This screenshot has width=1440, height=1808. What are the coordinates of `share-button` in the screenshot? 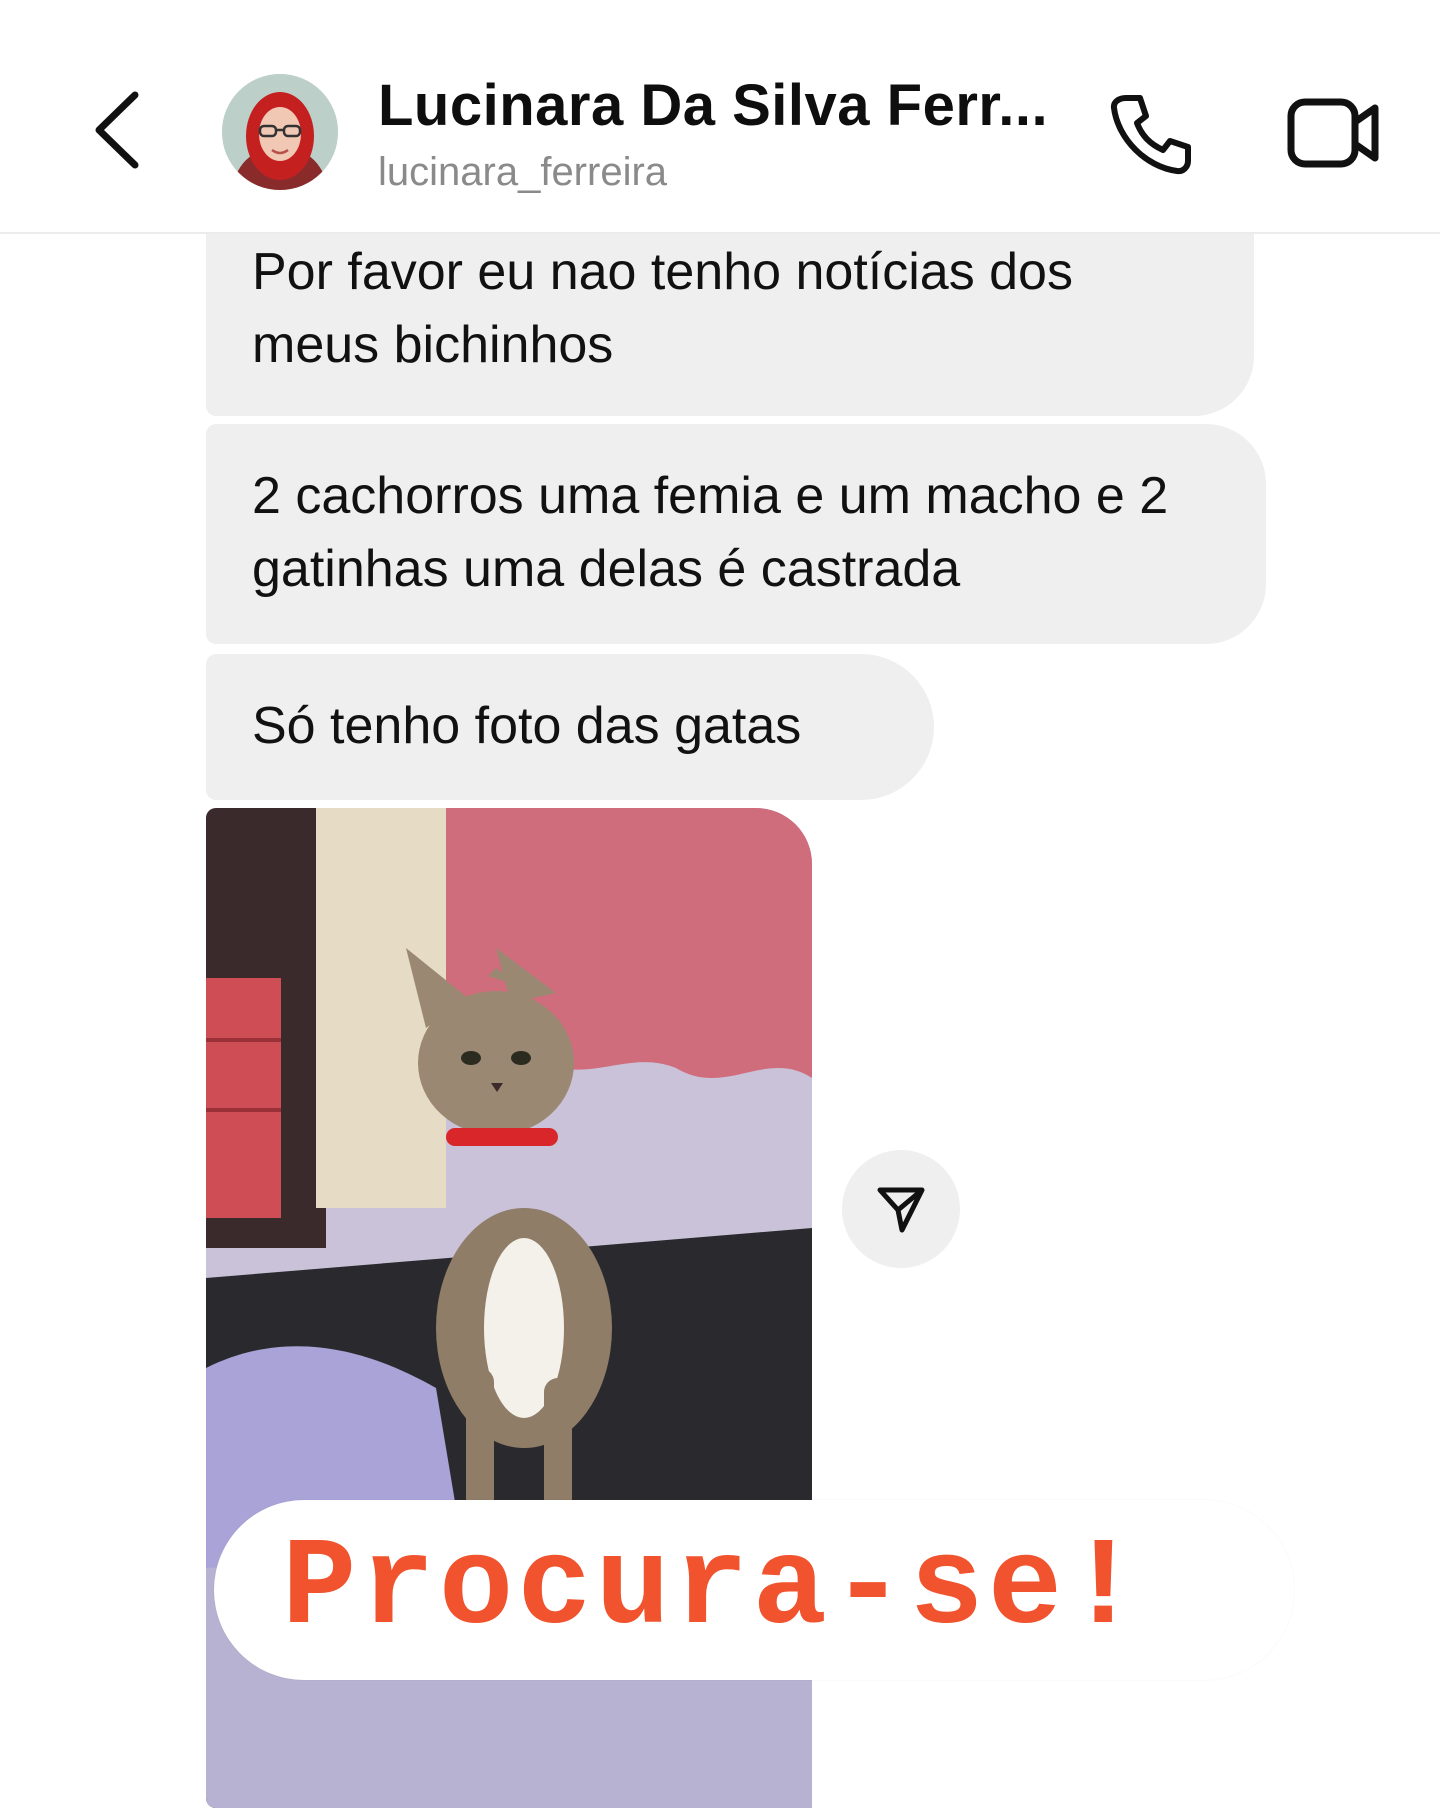 It's located at (901, 1209).